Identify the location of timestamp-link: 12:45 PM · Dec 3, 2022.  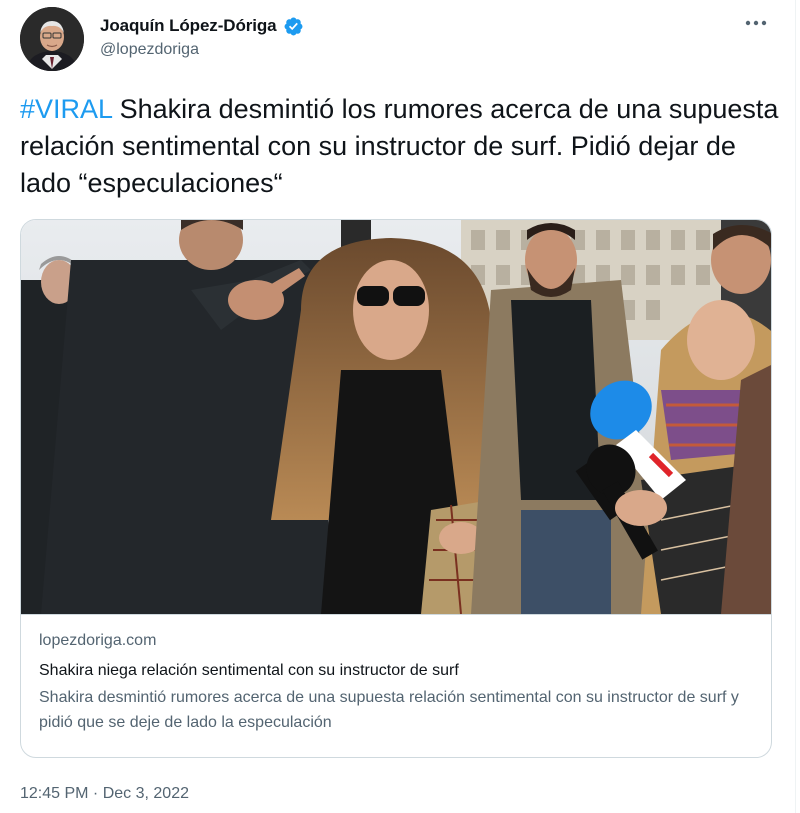
(104, 794).